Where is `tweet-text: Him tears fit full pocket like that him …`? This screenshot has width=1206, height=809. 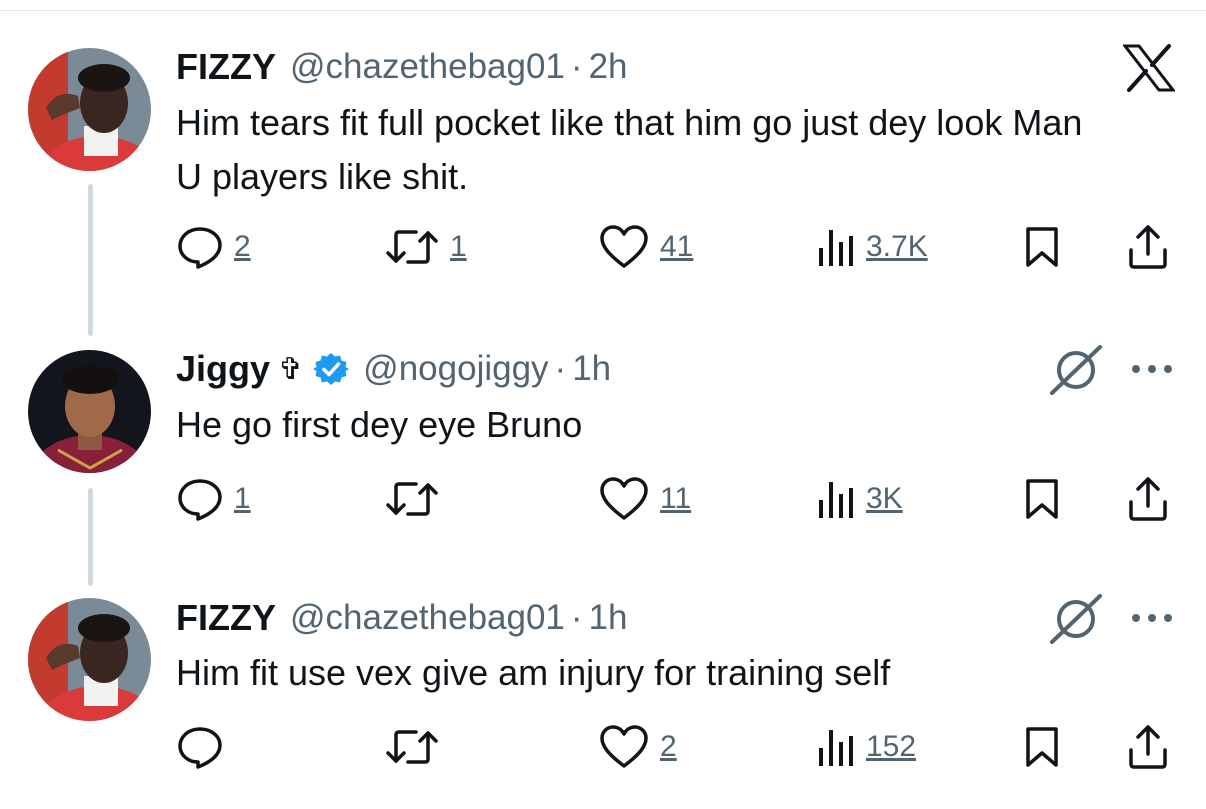 tweet-text: Him tears fit full pocket like that him … is located at coordinates (629, 149).